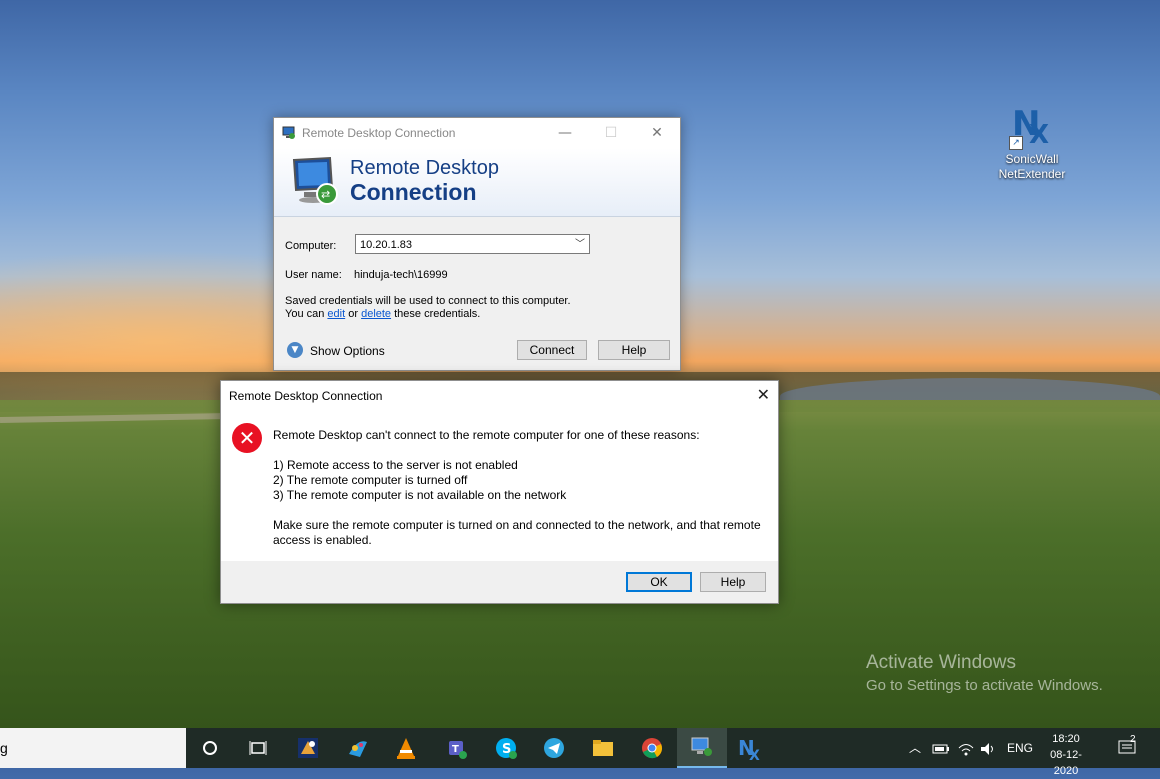  I want to click on taskbar-chrome, so click(652, 748).